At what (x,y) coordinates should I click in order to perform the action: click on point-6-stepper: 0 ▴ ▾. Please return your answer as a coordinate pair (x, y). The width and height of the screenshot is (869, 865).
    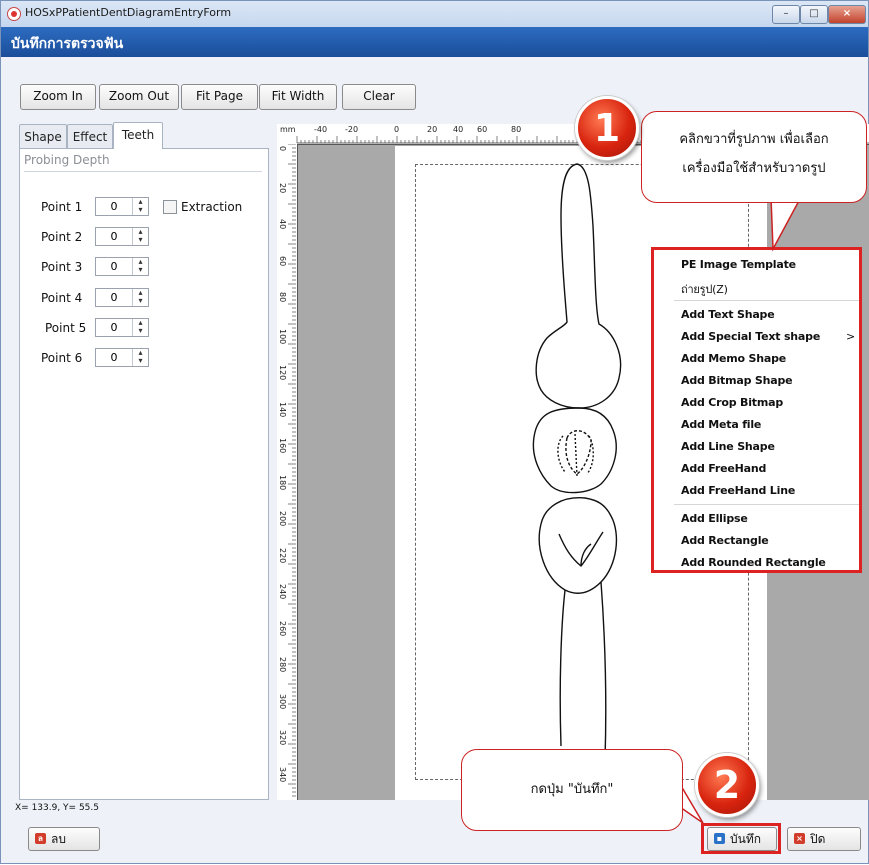
    Looking at the image, I should click on (122, 357).